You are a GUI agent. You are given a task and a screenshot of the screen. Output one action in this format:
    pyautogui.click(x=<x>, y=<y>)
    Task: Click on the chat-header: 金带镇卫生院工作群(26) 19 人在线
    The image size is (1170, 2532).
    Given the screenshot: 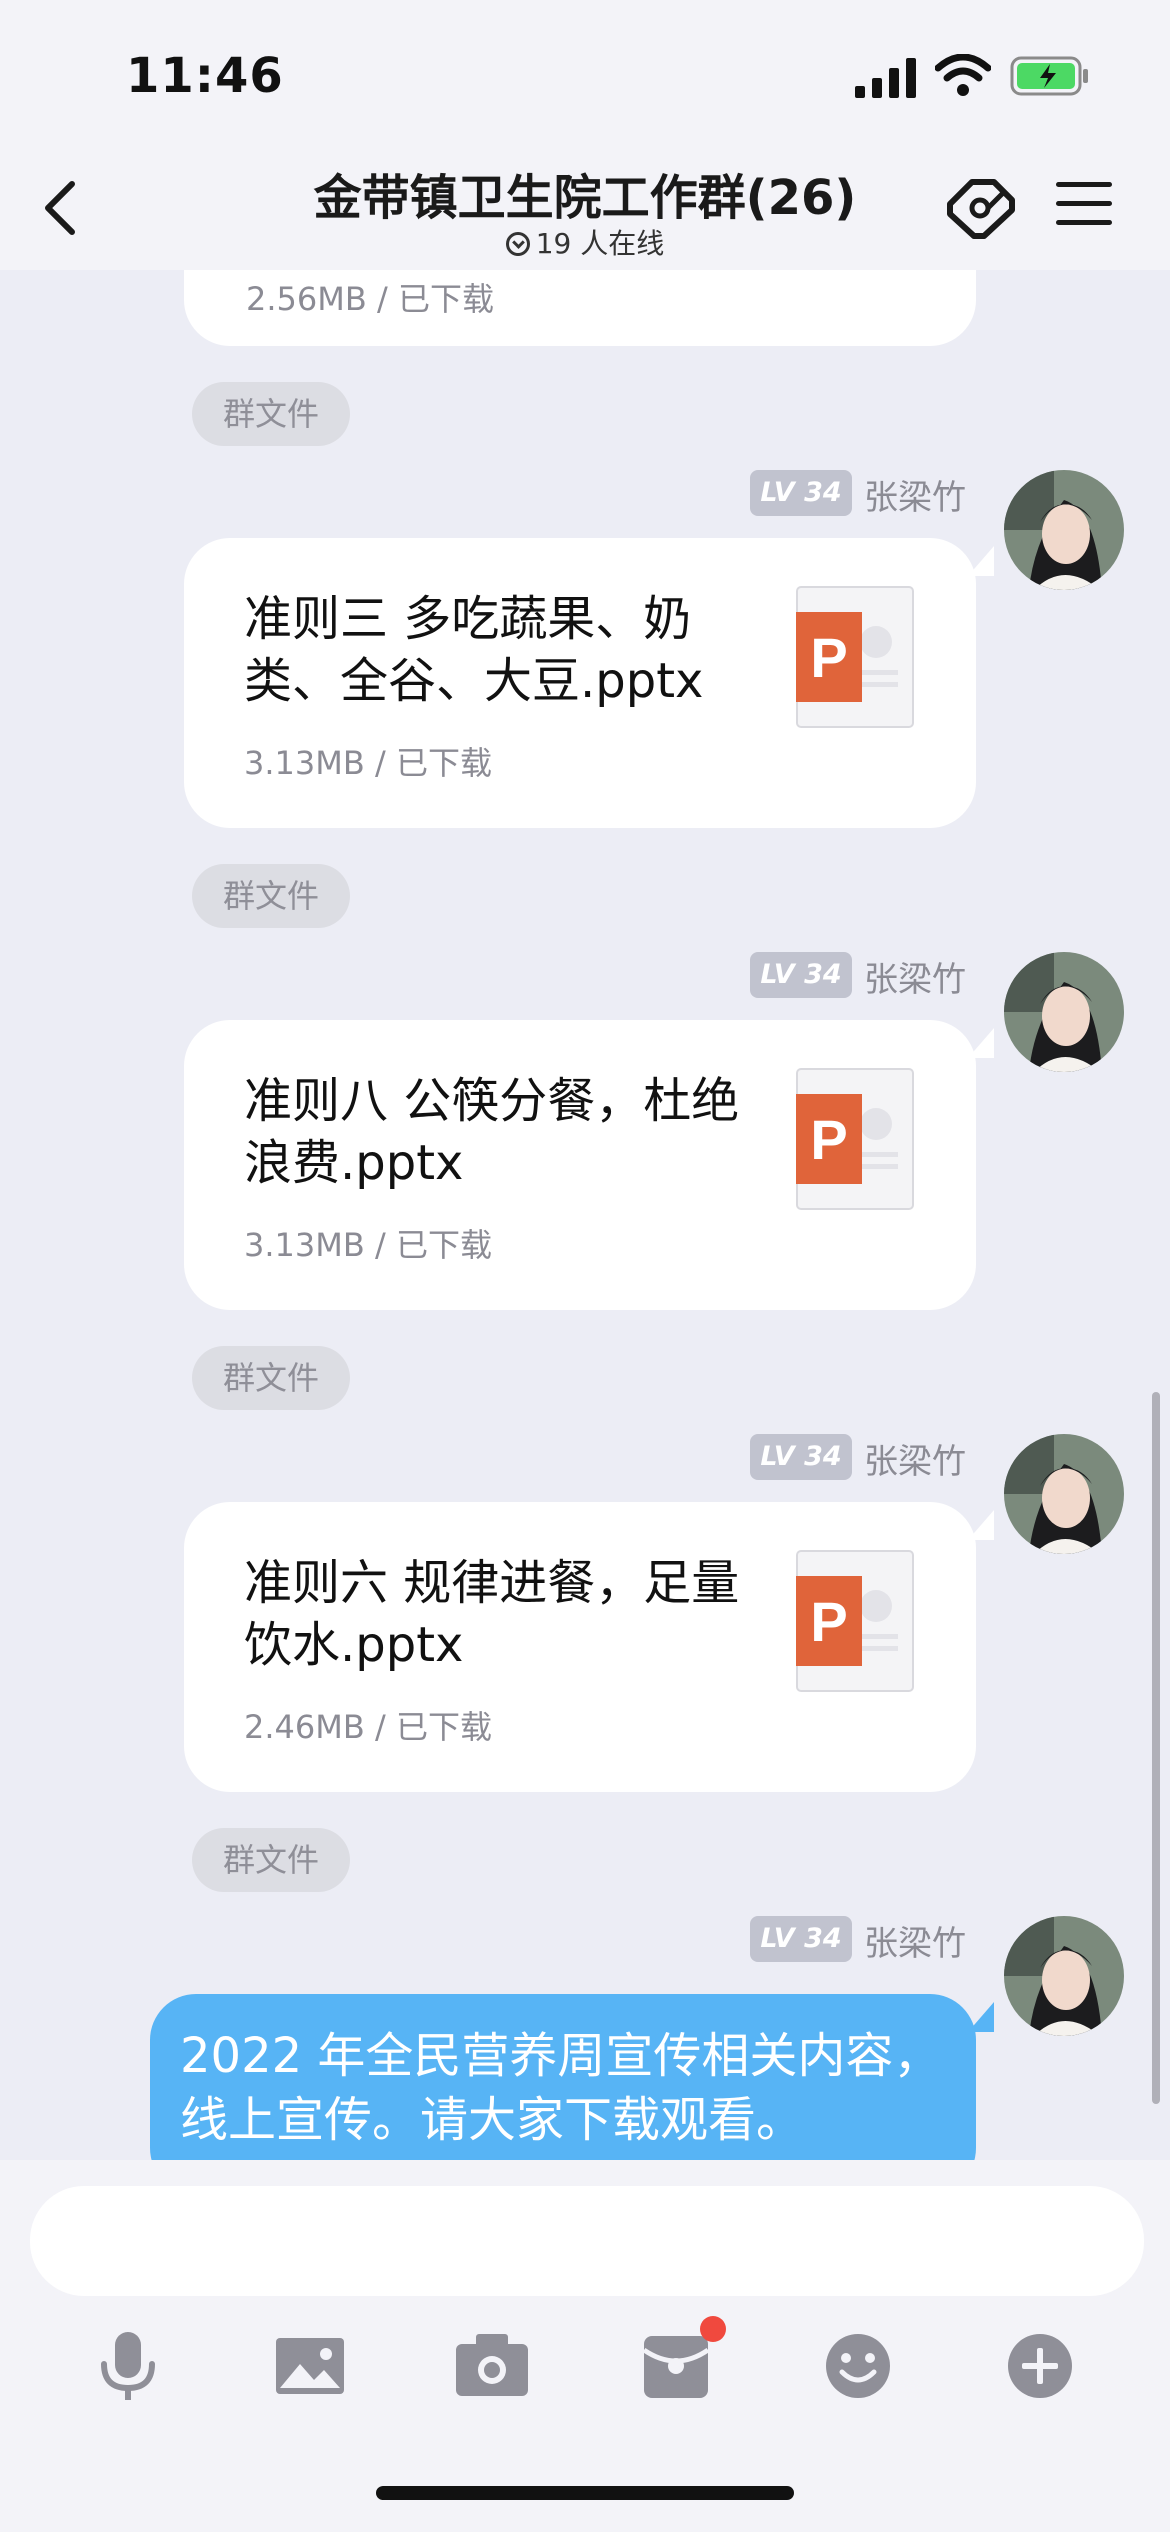 What is the action you would take?
    pyautogui.click(x=585, y=205)
    